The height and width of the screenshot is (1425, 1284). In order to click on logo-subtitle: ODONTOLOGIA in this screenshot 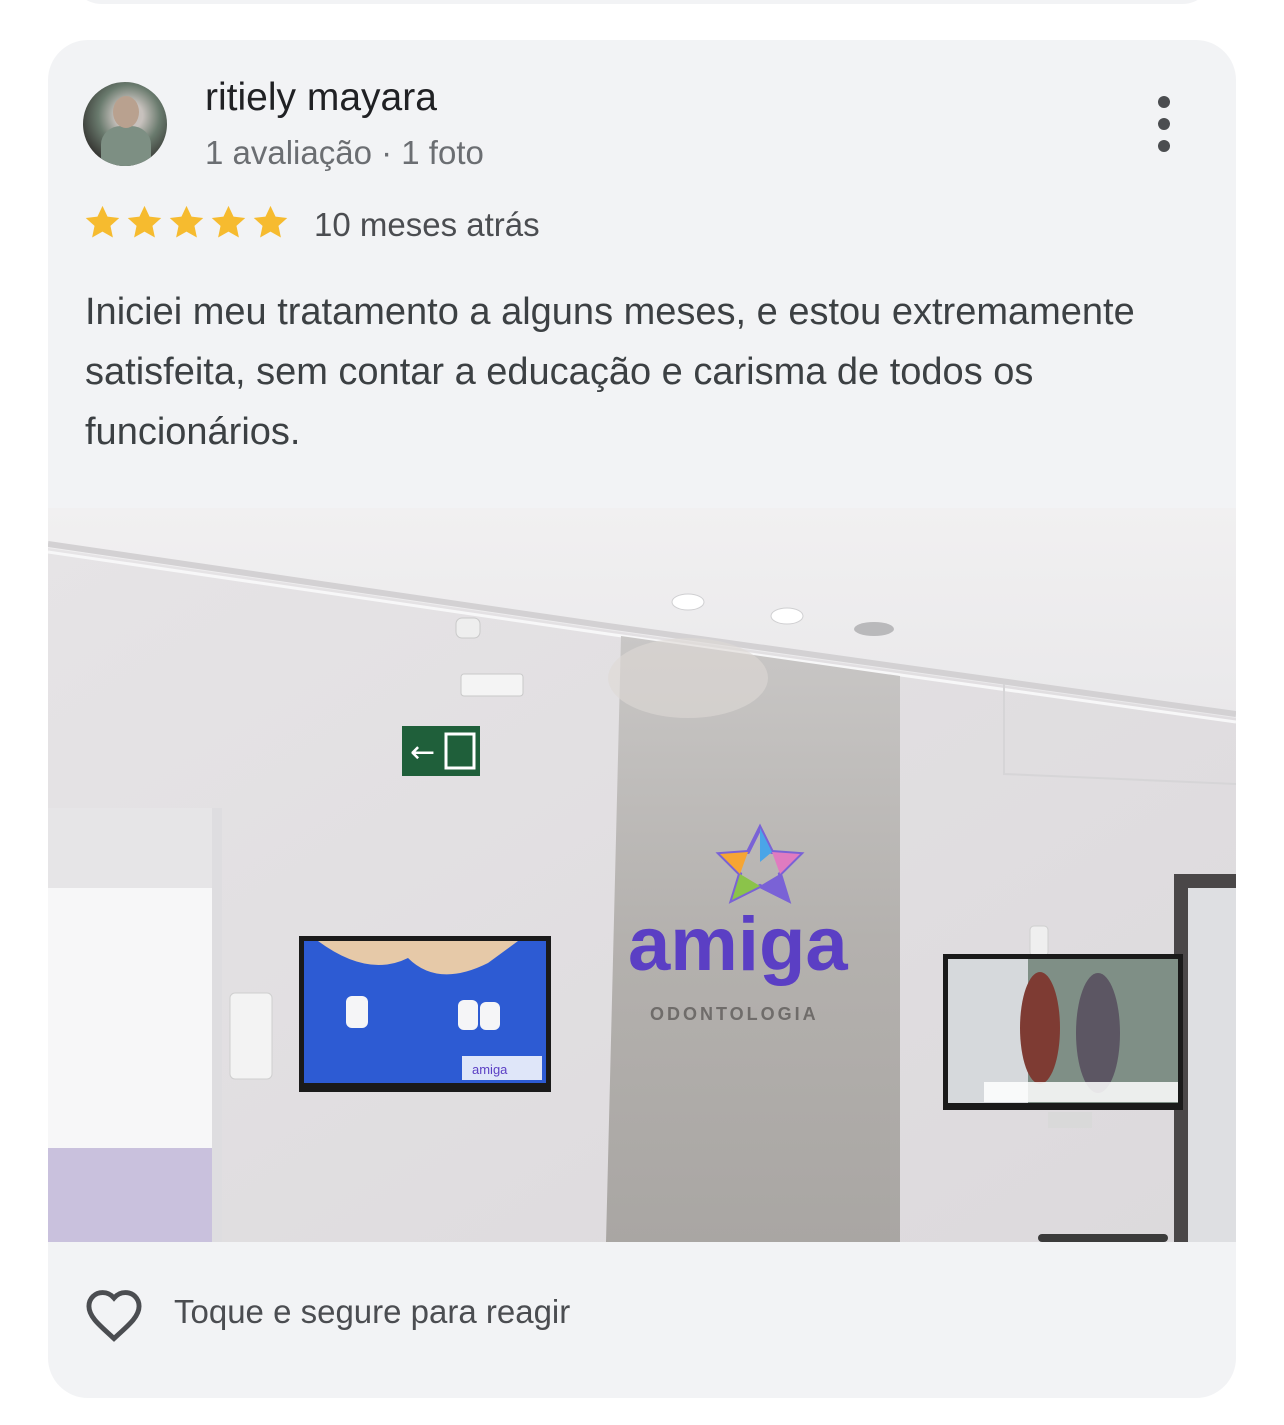, I will do `click(734, 1014)`.